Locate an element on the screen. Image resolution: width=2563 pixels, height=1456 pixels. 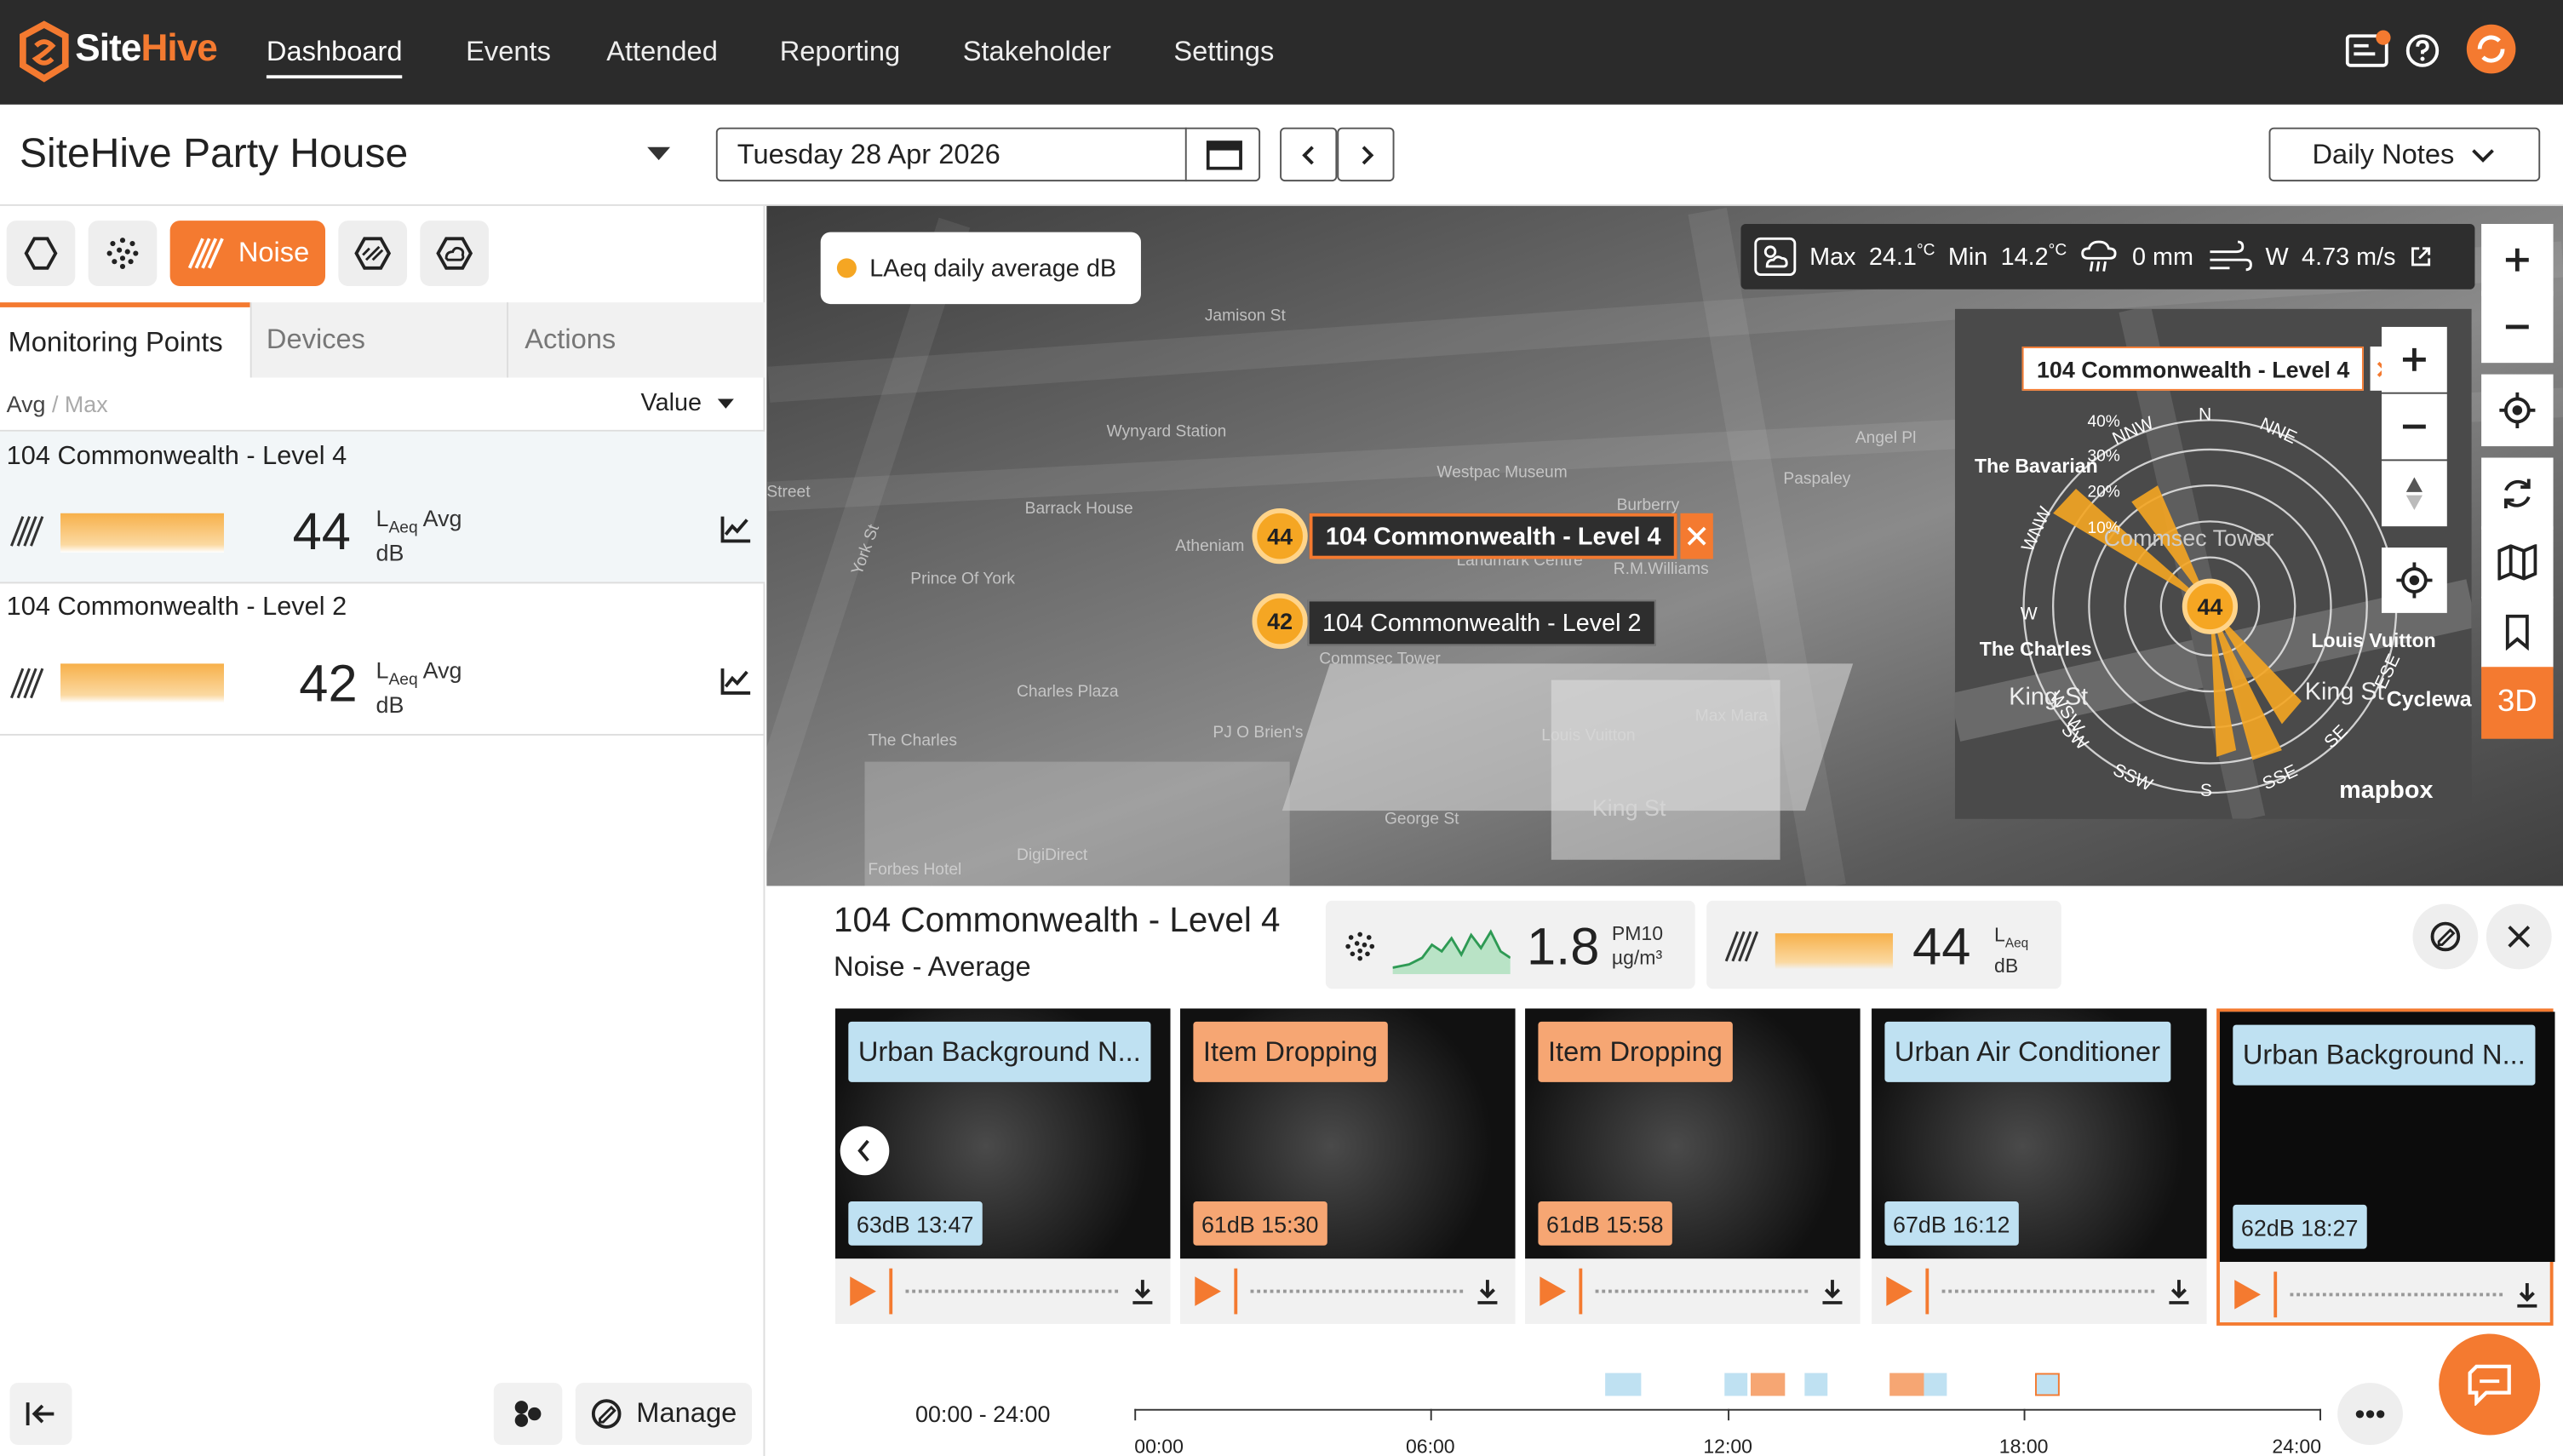
map-pin: 42 is located at coordinates (1280, 621).